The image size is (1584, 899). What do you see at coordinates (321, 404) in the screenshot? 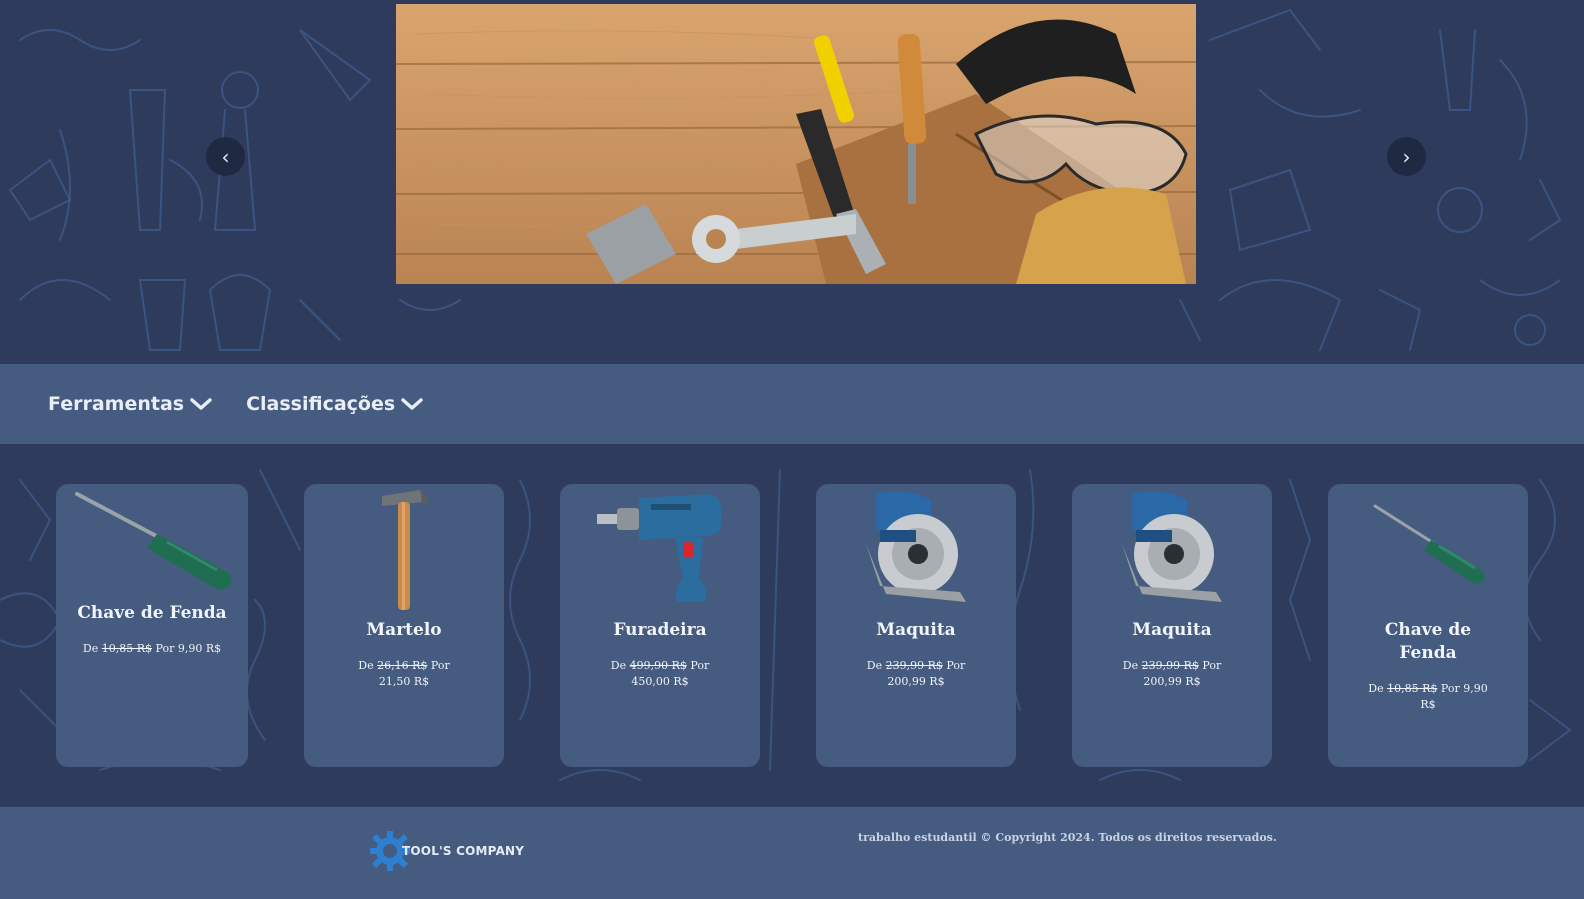
I see `nav-item-label: Classificações` at bounding box center [321, 404].